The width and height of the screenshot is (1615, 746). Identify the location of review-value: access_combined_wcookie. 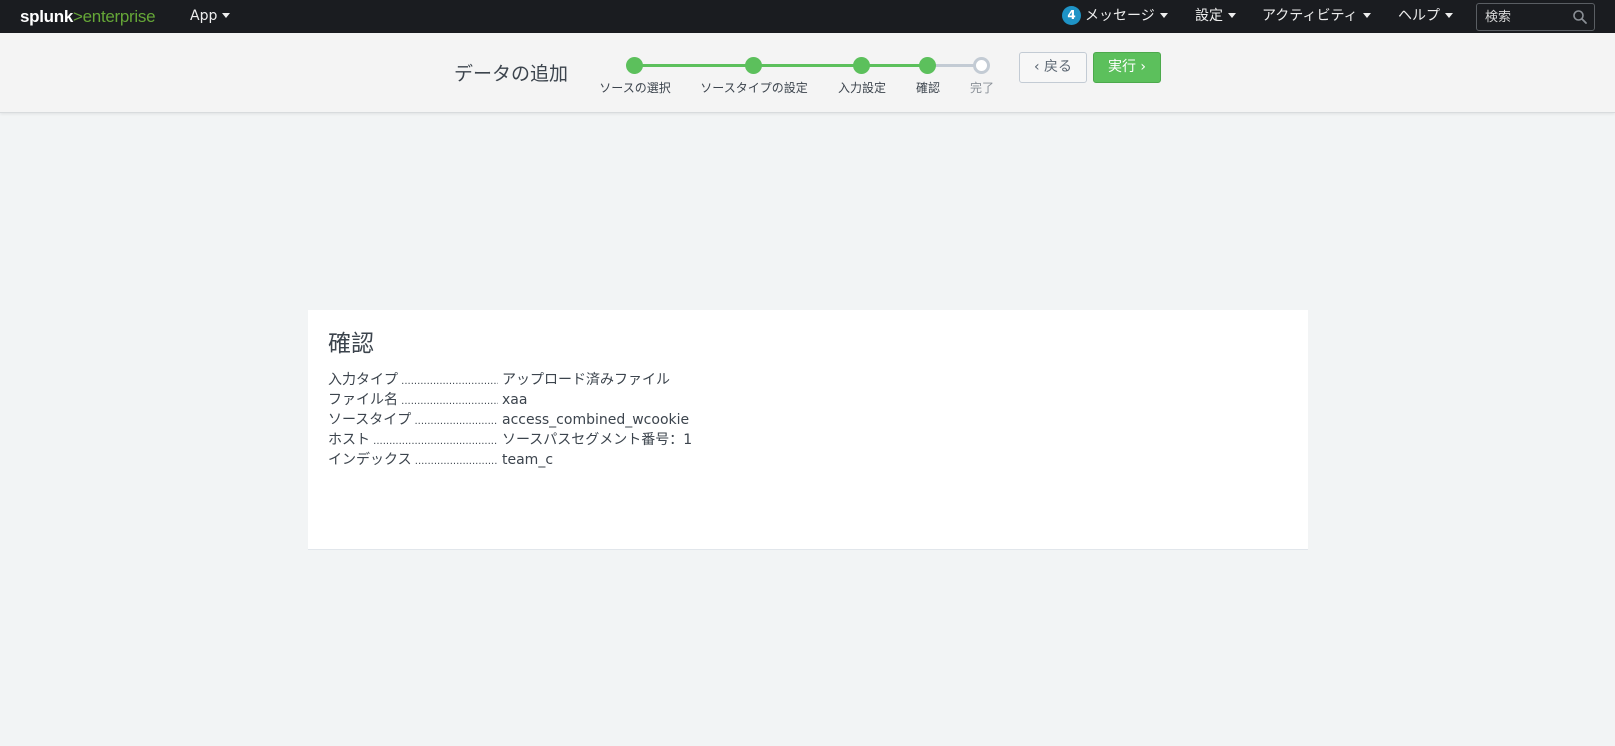
(596, 420).